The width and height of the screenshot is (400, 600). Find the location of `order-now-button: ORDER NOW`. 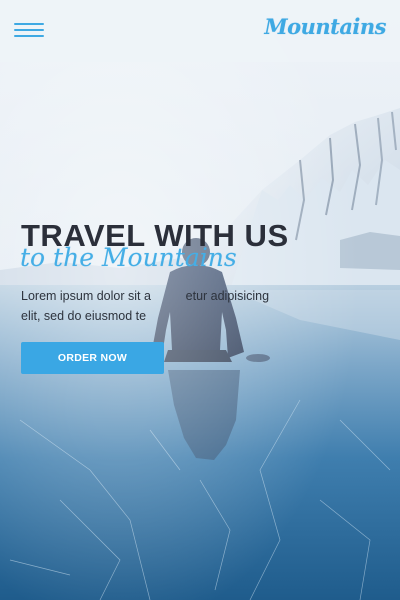

order-now-button: ORDER NOW is located at coordinates (92, 358).